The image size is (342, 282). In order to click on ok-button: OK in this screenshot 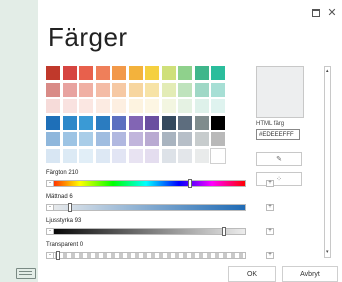, I will do `click(252, 274)`.